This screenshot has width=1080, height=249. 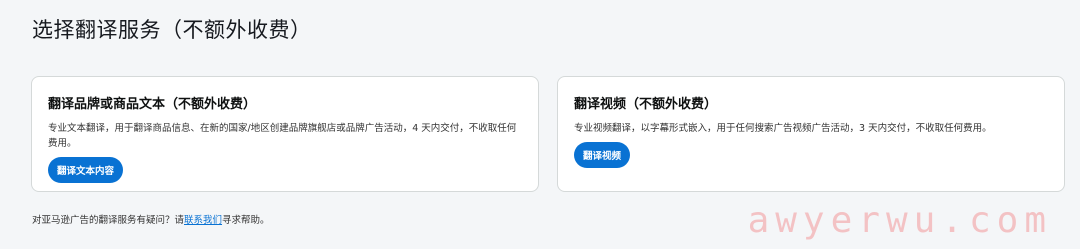 I want to click on contact-us-link: 联系我们, so click(x=203, y=220).